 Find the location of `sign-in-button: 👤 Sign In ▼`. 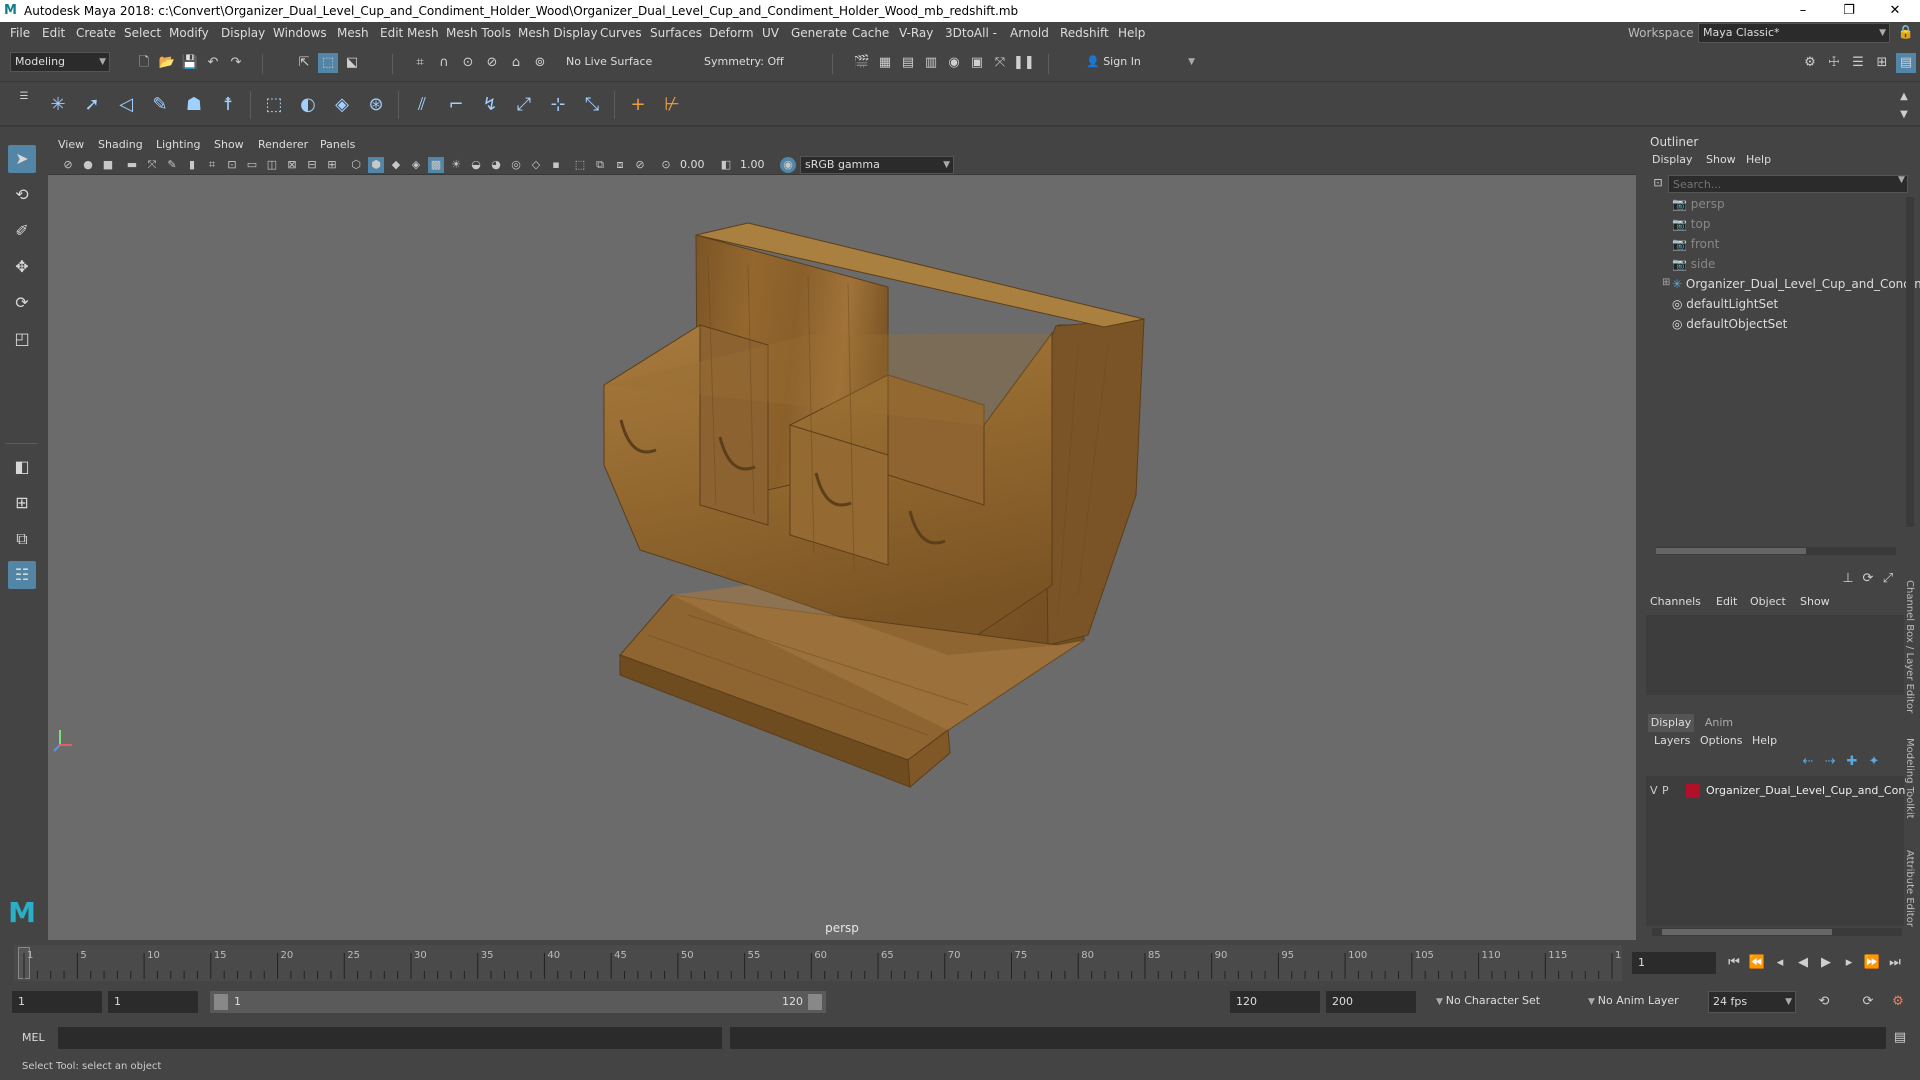

sign-in-button: 👤 Sign In ▼ is located at coordinates (1140, 63).